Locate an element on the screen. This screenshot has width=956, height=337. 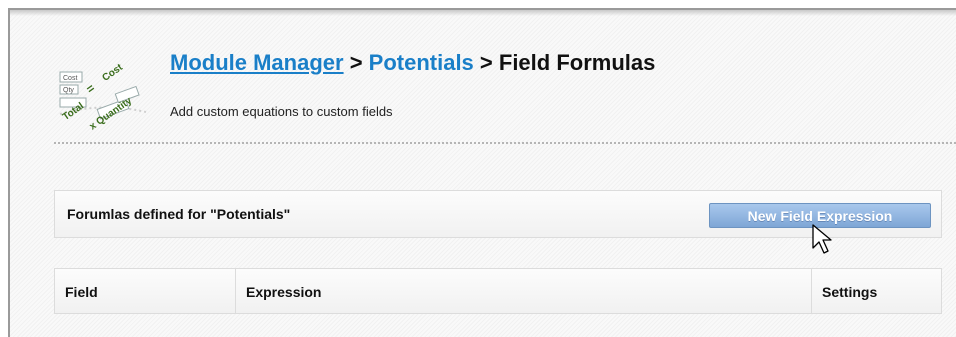
mouse-pointer-icon is located at coordinates (822, 239).